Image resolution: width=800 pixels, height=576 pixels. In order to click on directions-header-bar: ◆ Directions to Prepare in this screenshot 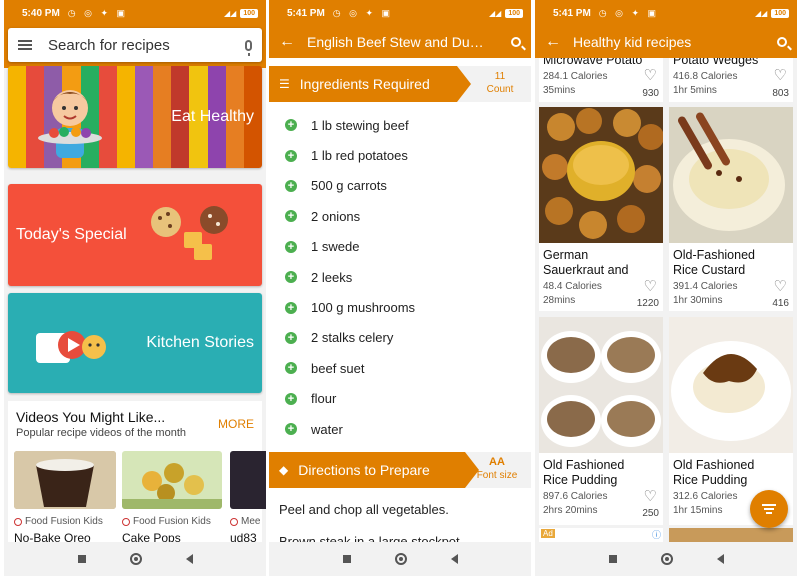, I will do `click(374, 470)`.